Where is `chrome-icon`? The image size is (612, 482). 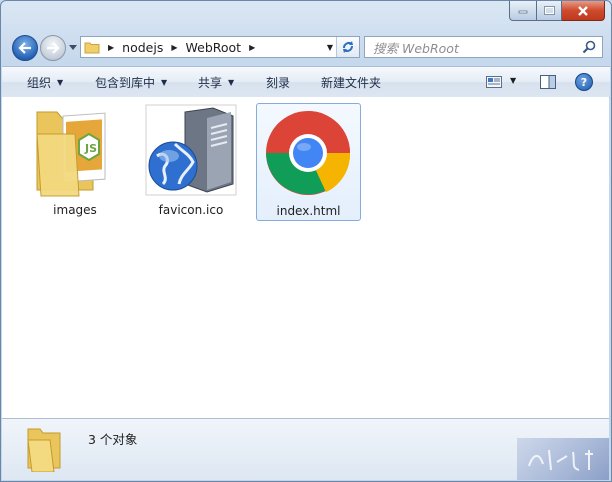 chrome-icon is located at coordinates (308, 153).